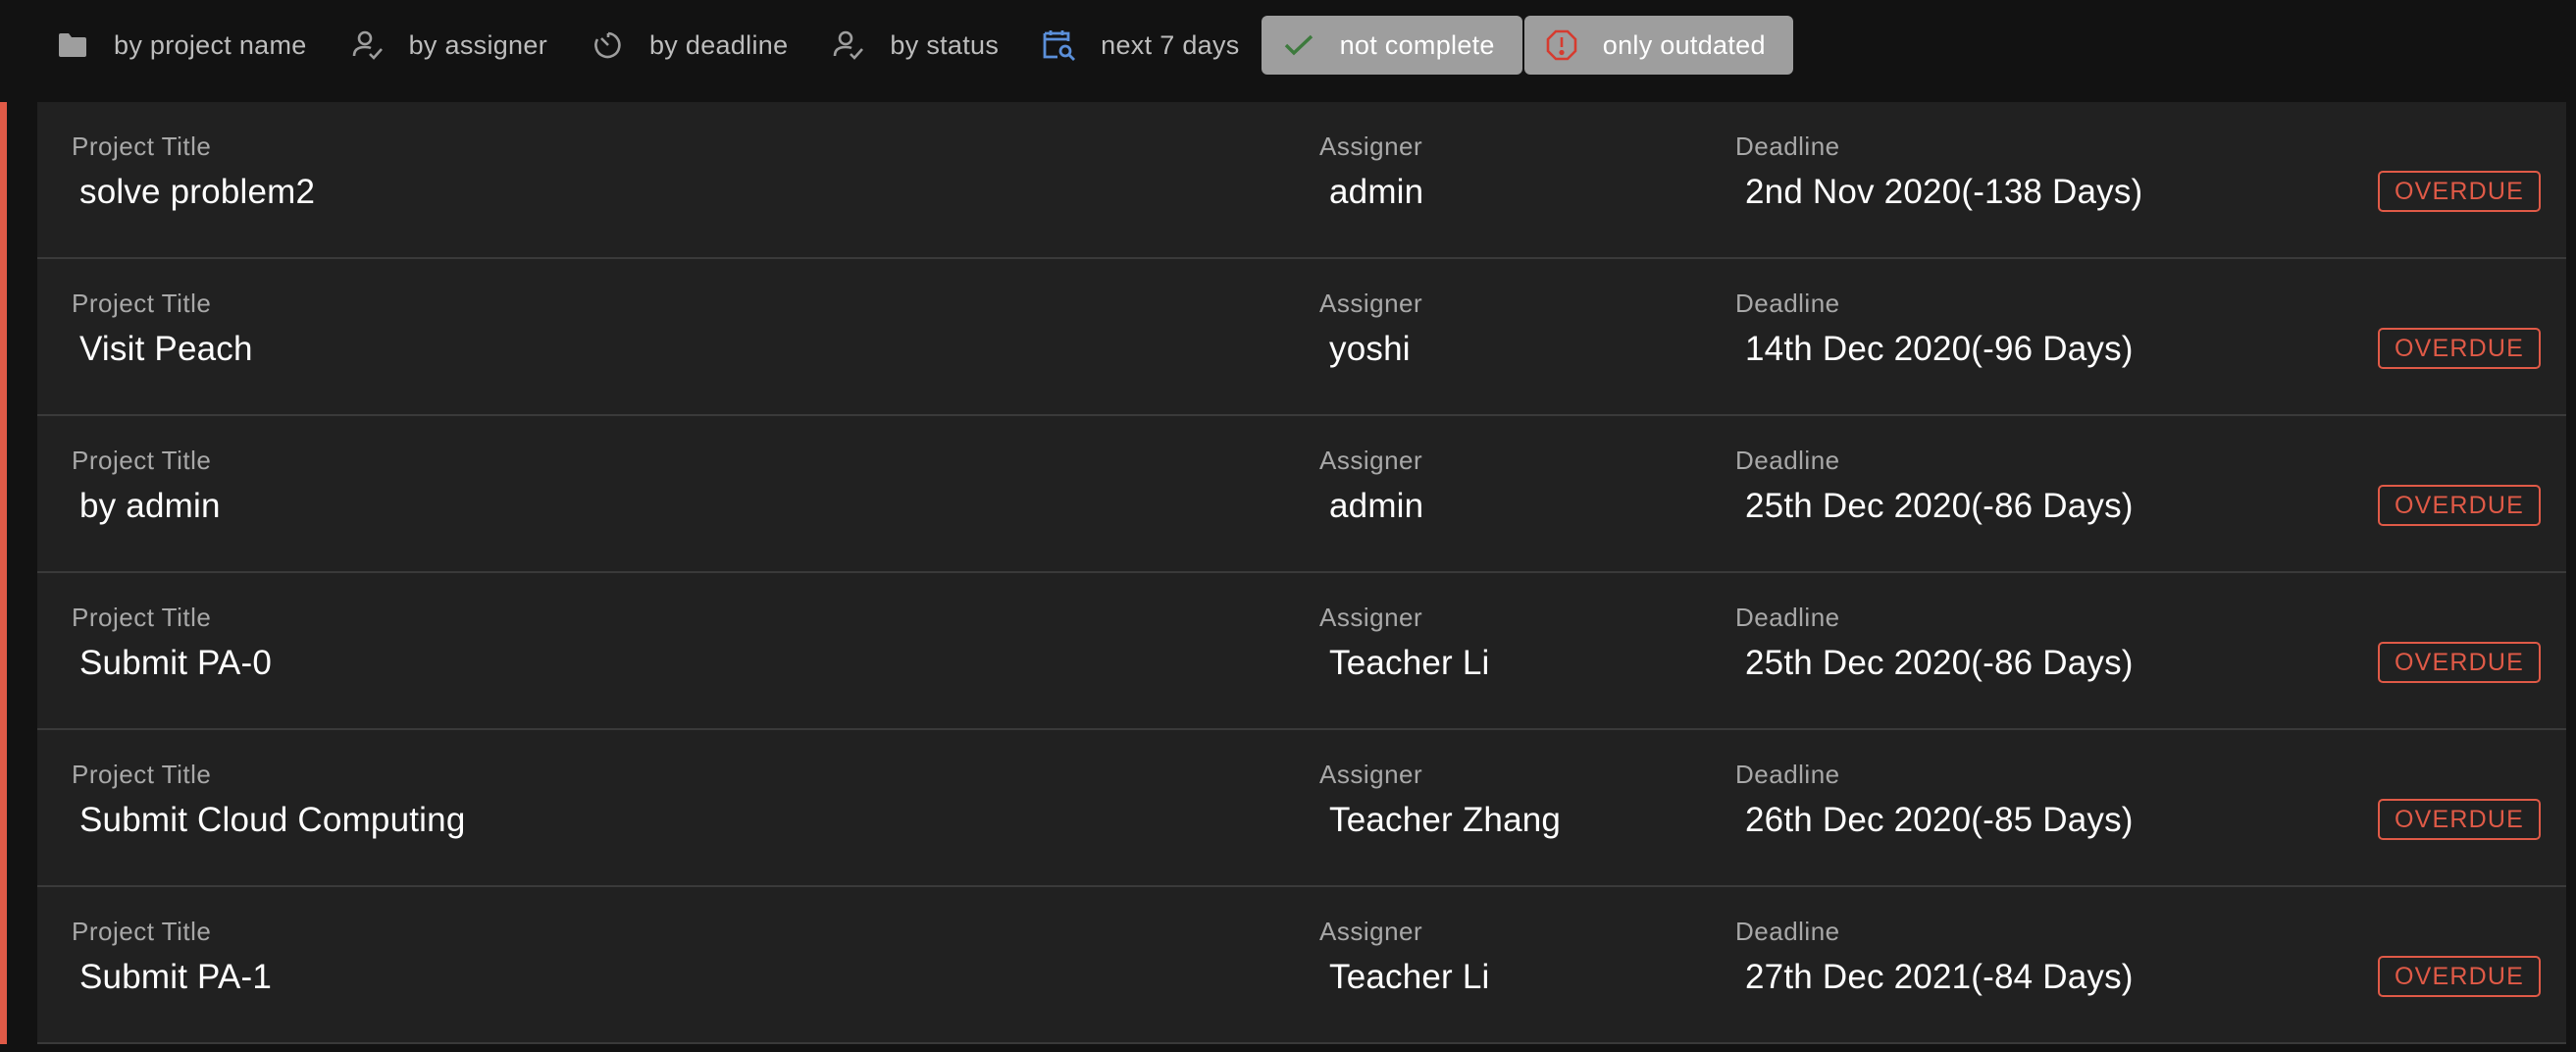  What do you see at coordinates (1170, 45) in the screenshot?
I see `filter-label: next 7 days` at bounding box center [1170, 45].